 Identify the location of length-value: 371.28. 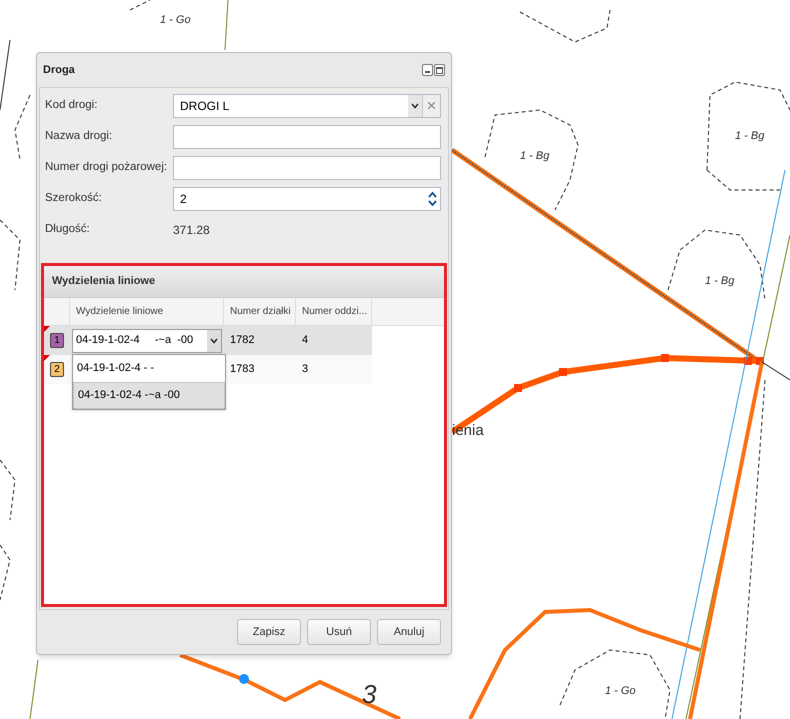
(191, 230).